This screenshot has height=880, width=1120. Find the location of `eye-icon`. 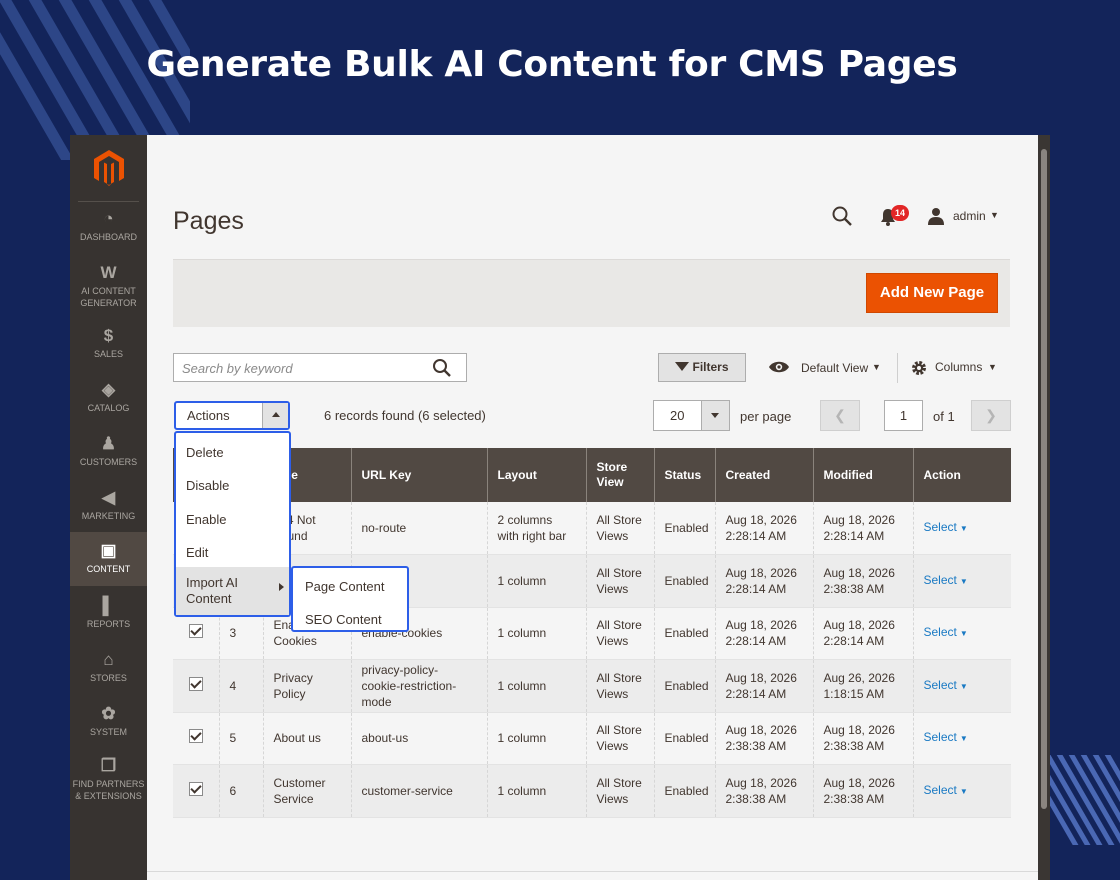

eye-icon is located at coordinates (779, 367).